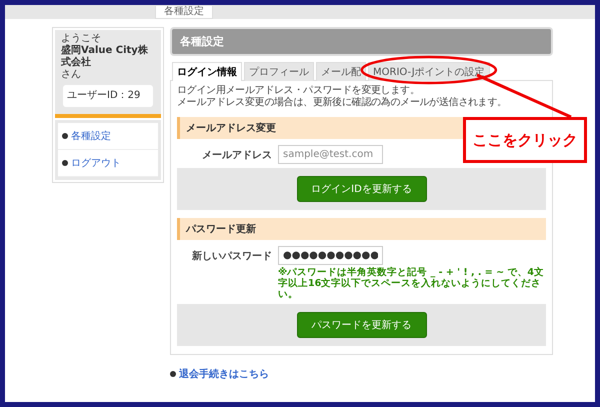 This screenshot has width=600, height=407. Describe the element at coordinates (108, 163) in the screenshot. I see `sidebar-link: ログアウト` at that location.